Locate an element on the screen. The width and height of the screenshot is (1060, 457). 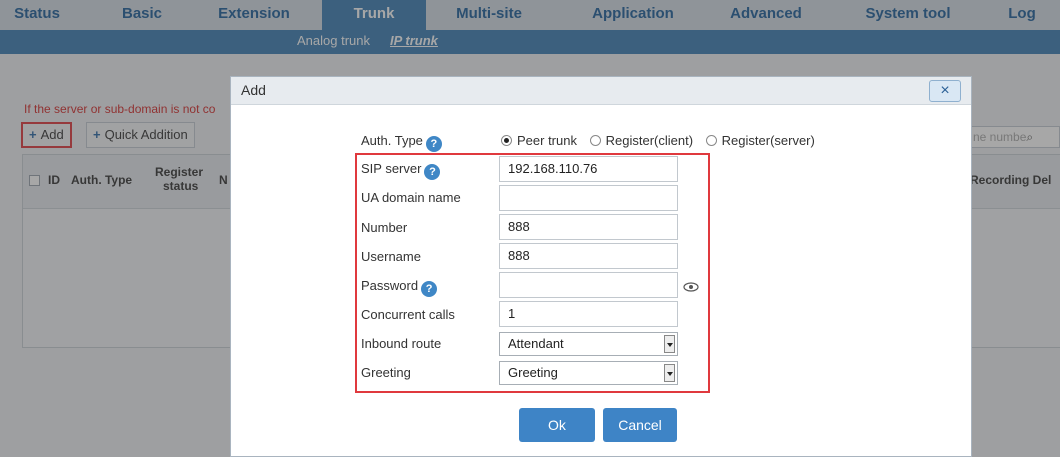
radio-register-client: Register(client) is located at coordinates (641, 140).